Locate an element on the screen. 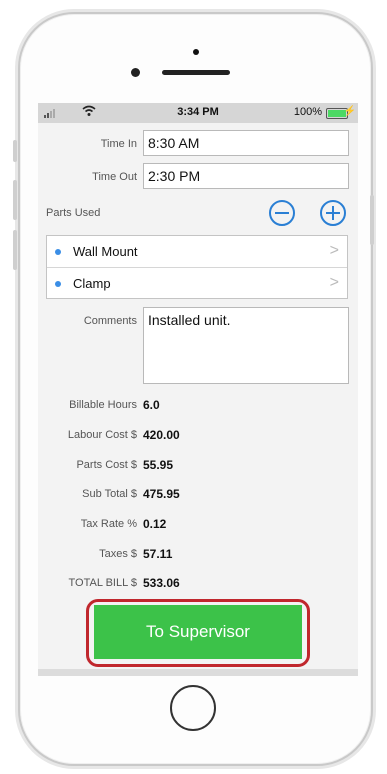  proximity-sensor is located at coordinates (196, 52).